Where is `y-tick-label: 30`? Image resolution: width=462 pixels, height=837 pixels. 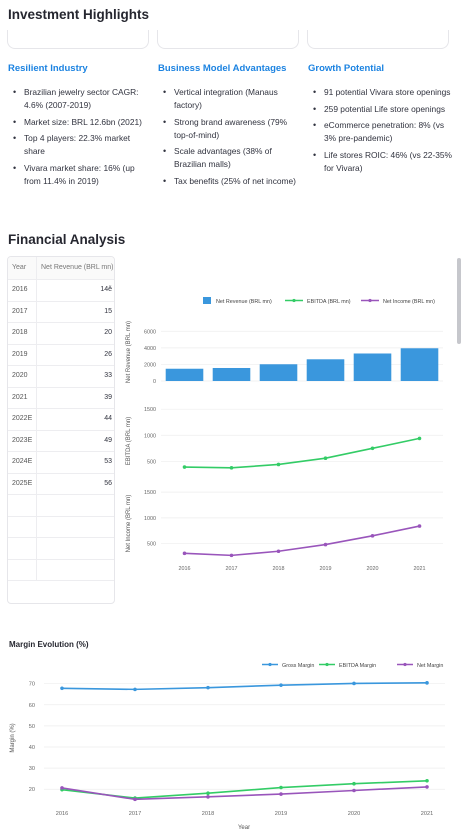 y-tick-label: 30 is located at coordinates (32, 769).